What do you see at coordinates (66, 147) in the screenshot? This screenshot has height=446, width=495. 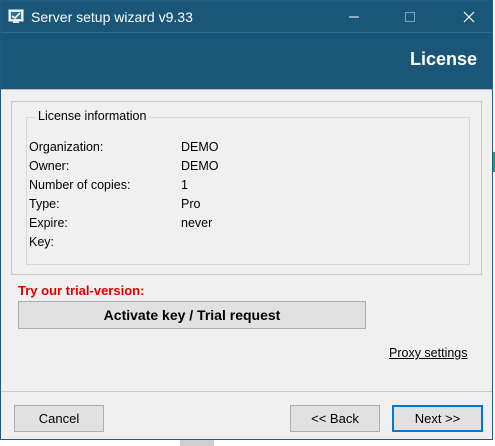 I see `field-label: Organization:` at bounding box center [66, 147].